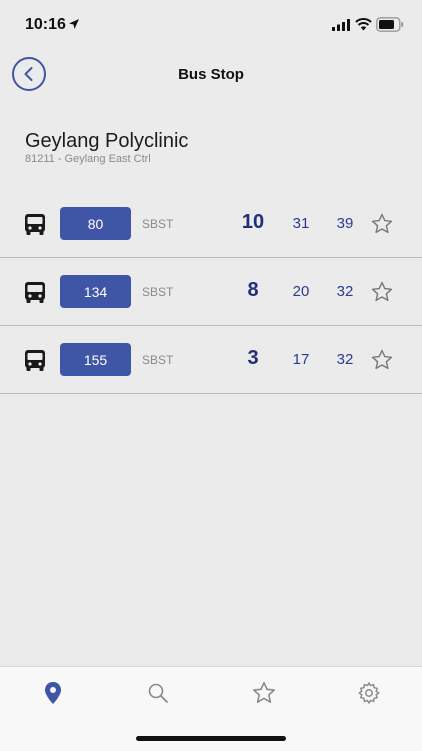 The width and height of the screenshot is (422, 751). What do you see at coordinates (301, 223) in the screenshot?
I see `eta-second: 31` at bounding box center [301, 223].